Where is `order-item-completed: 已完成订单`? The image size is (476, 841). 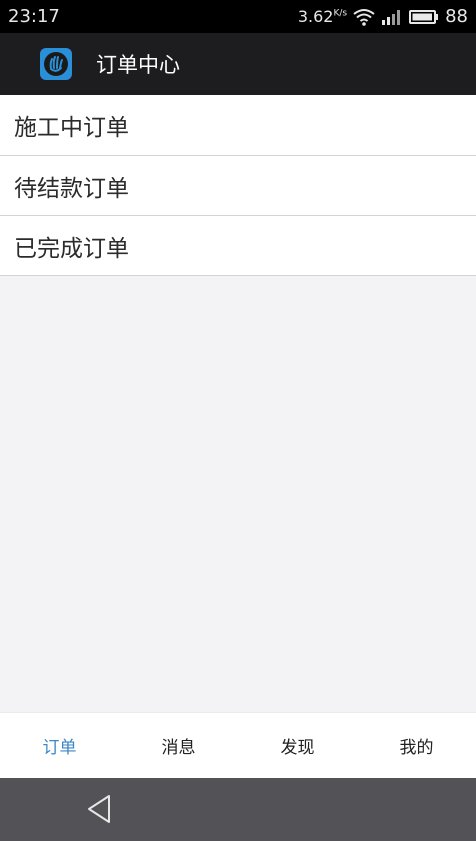
order-item-completed: 已完成订单 is located at coordinates (238, 246).